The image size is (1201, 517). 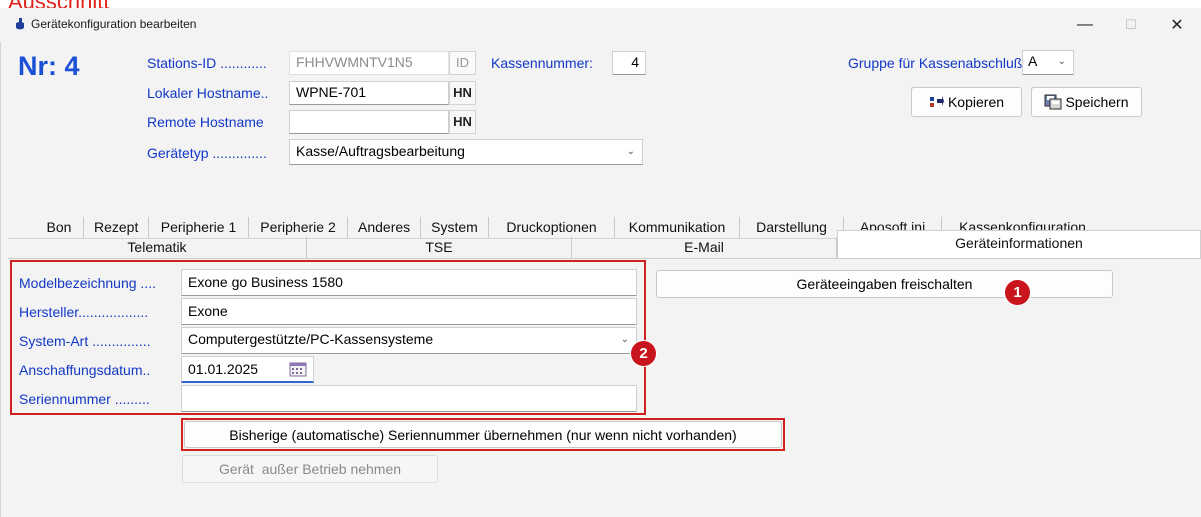 I want to click on tab-e-mail: E-Mail, so click(x=704, y=248).